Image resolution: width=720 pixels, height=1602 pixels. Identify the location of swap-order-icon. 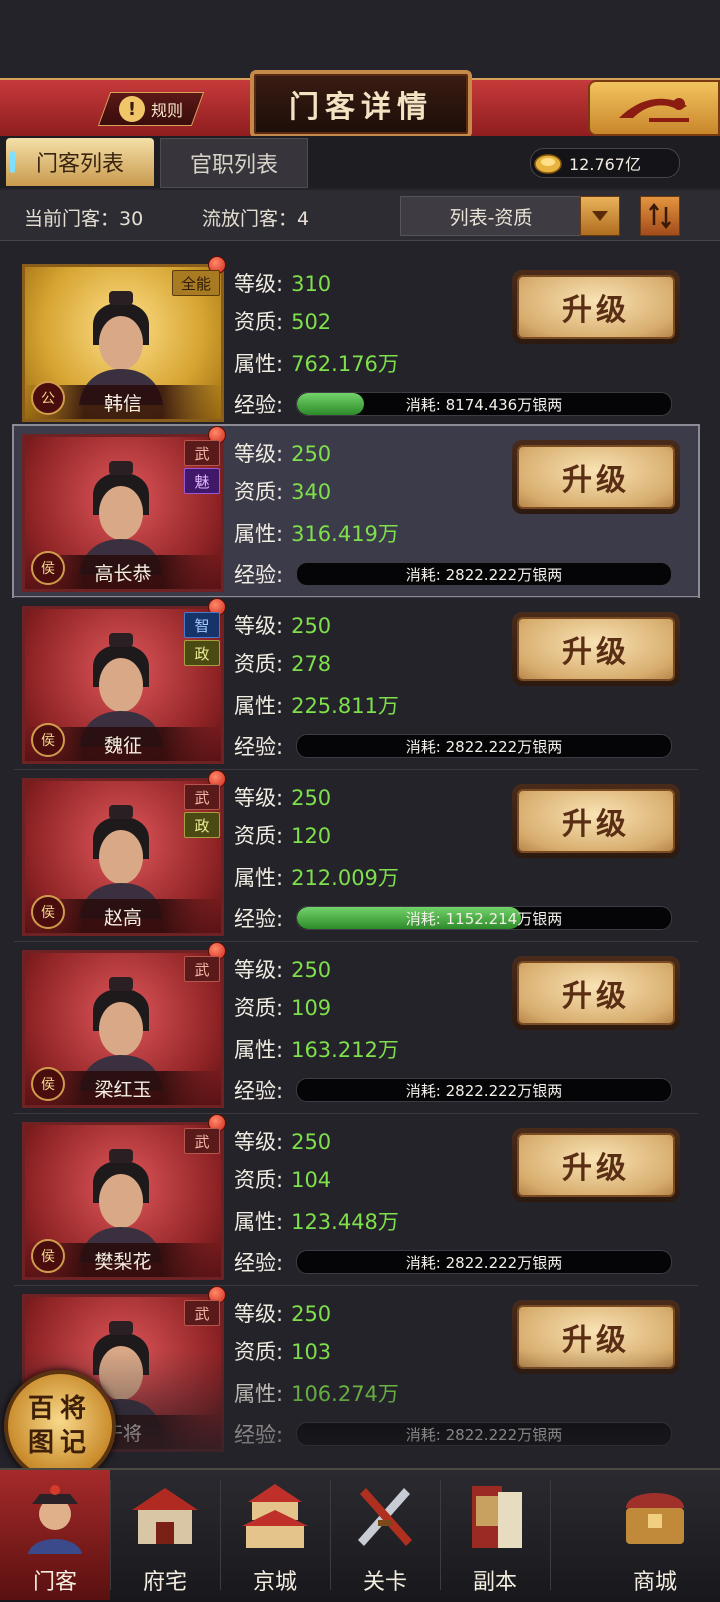
(660, 216).